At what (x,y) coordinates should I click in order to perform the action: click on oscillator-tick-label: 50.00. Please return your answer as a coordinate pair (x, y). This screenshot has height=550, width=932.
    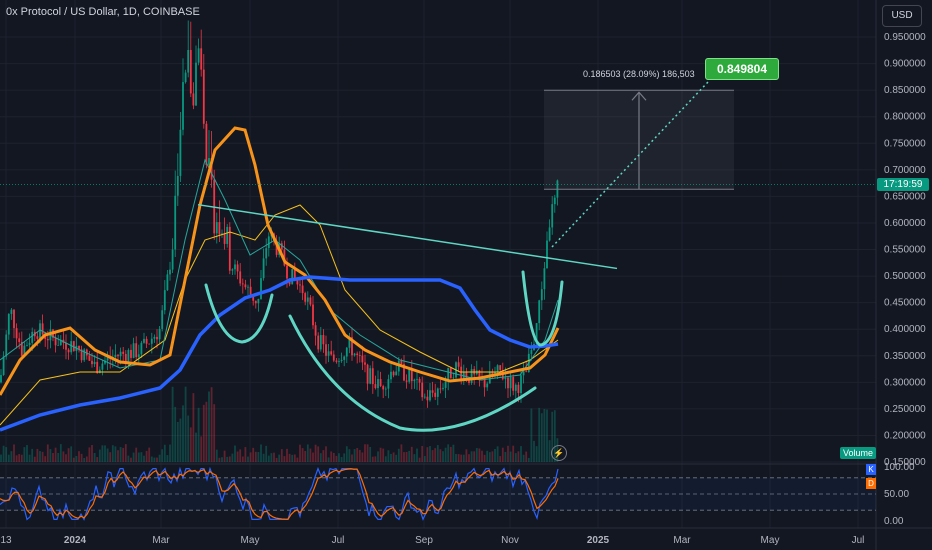
    Looking at the image, I should click on (896, 494).